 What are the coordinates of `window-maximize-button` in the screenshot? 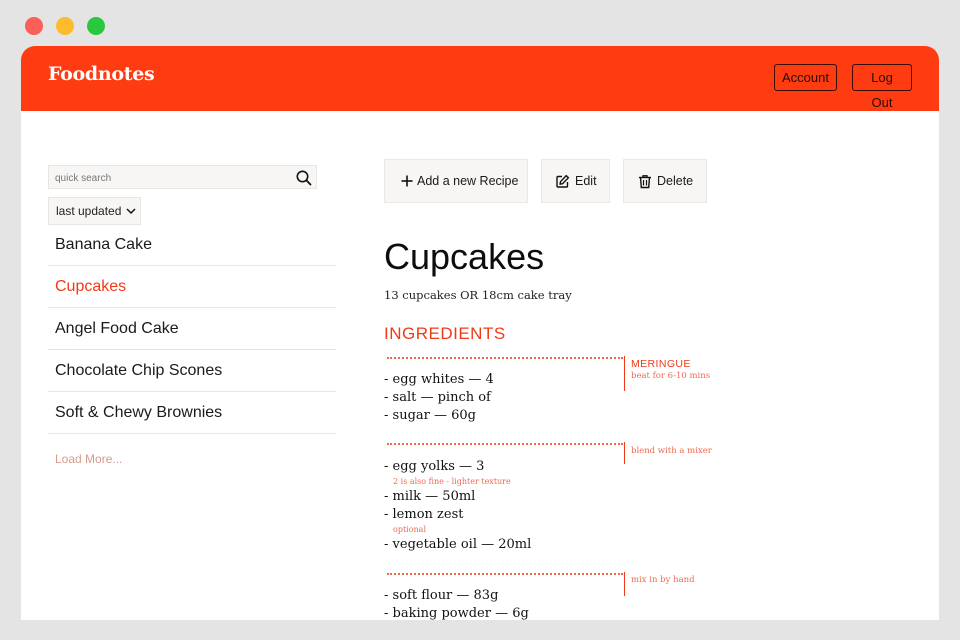 It's located at (96, 26).